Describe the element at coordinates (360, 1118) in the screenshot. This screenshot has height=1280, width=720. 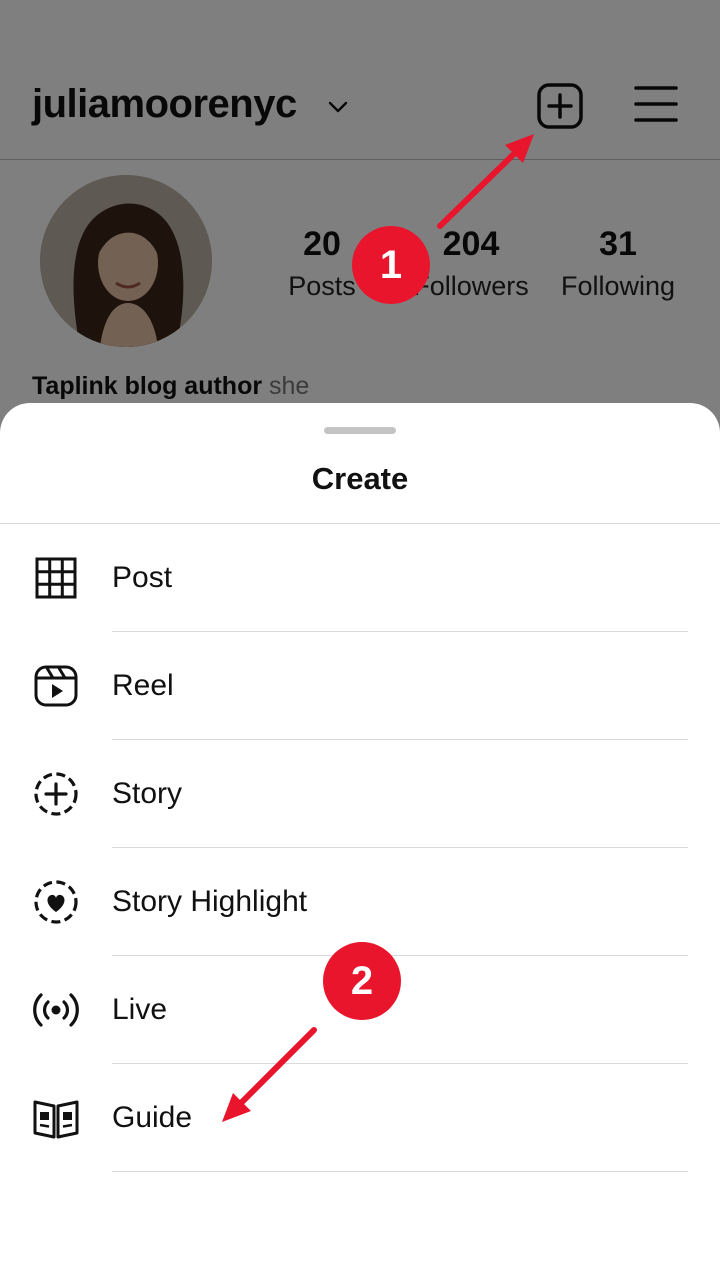
I see `create-guide-item: Guide` at that location.